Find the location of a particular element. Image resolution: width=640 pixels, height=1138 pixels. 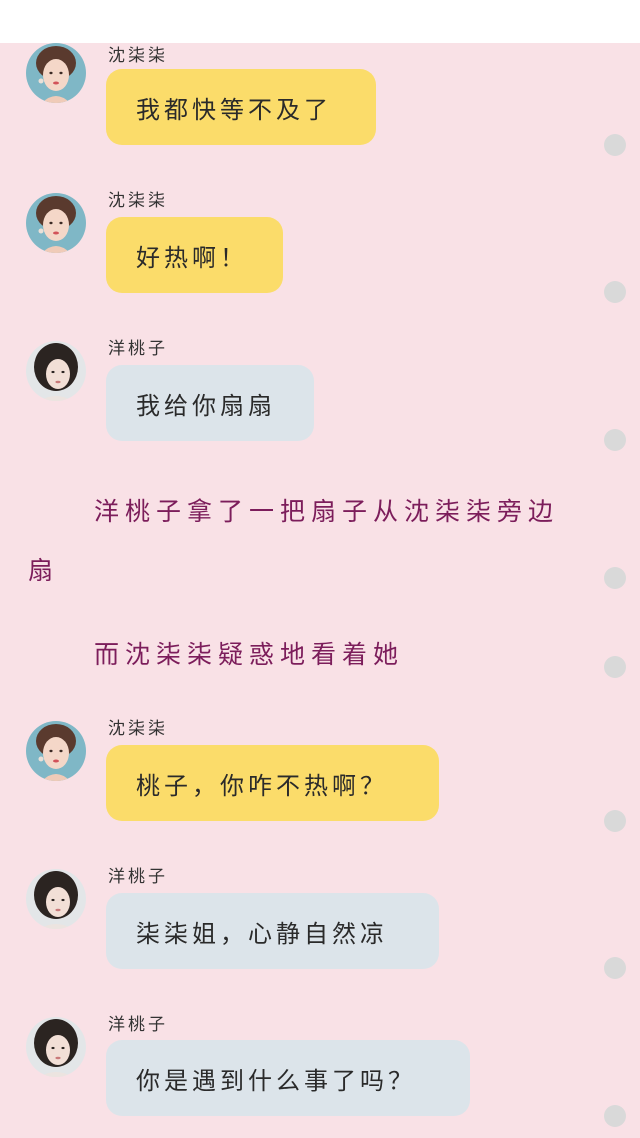

message-bubble: 桃子，你咋不热啊？ is located at coordinates (272, 783).